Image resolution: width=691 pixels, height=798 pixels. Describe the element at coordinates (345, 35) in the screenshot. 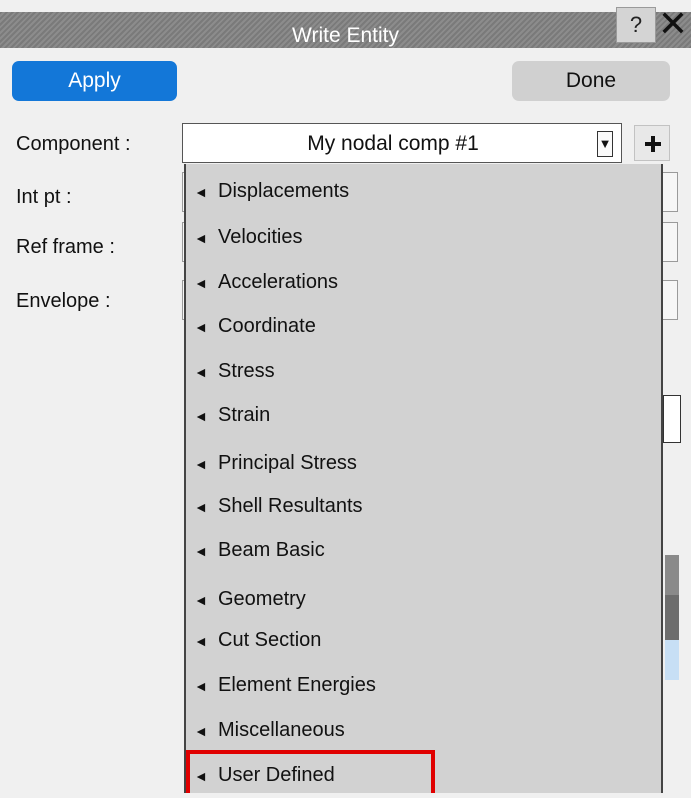

I see `window-title: Write Entity` at that location.